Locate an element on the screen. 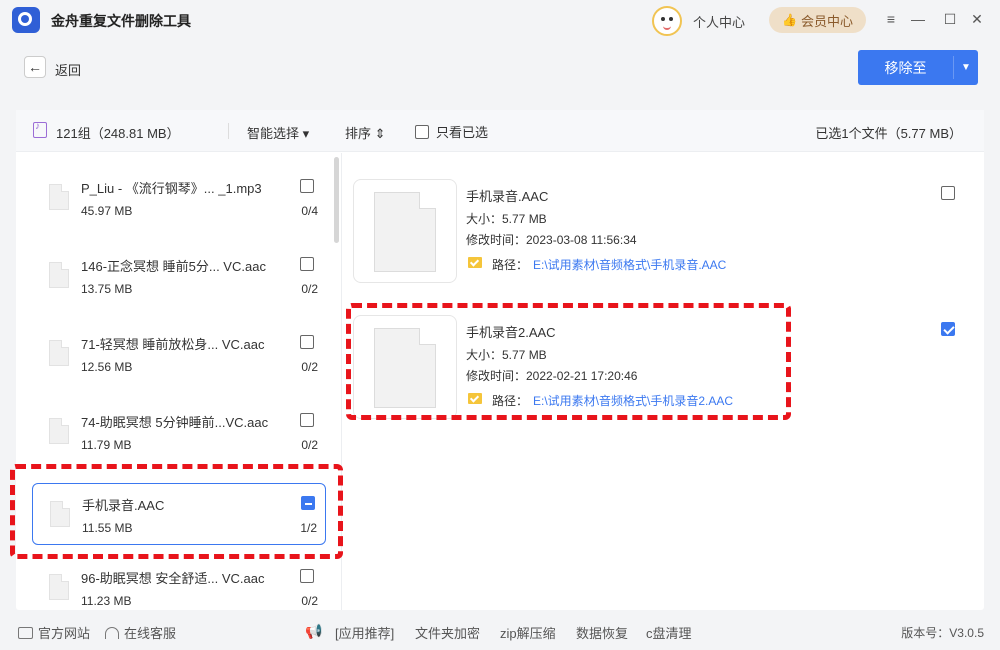  group-name: P_Liu - 《流行钢琴》... _1.mp3 is located at coordinates (171, 188).